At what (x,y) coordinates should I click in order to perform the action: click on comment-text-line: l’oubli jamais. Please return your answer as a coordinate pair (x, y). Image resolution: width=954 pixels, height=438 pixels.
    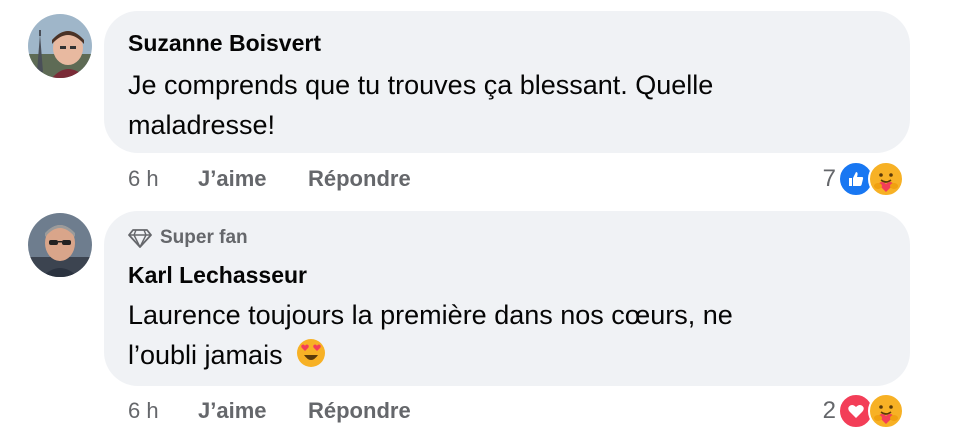
    Looking at the image, I should click on (519, 357).